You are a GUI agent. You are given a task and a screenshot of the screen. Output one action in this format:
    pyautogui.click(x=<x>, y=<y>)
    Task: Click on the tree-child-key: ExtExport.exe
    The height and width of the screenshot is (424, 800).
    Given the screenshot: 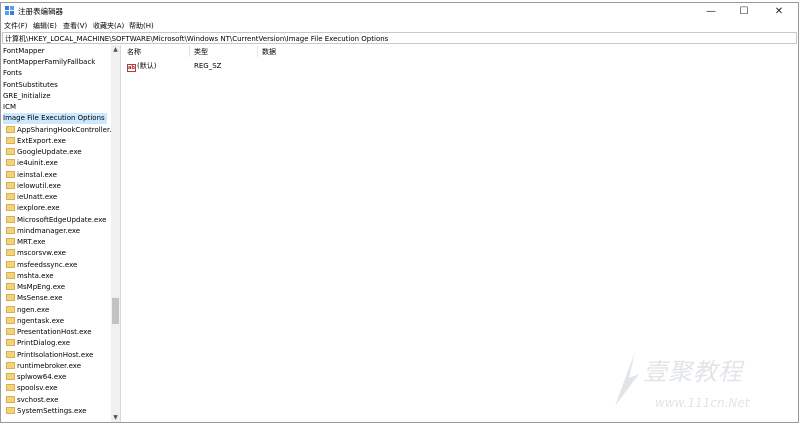 What is the action you would take?
    pyautogui.click(x=36, y=141)
    